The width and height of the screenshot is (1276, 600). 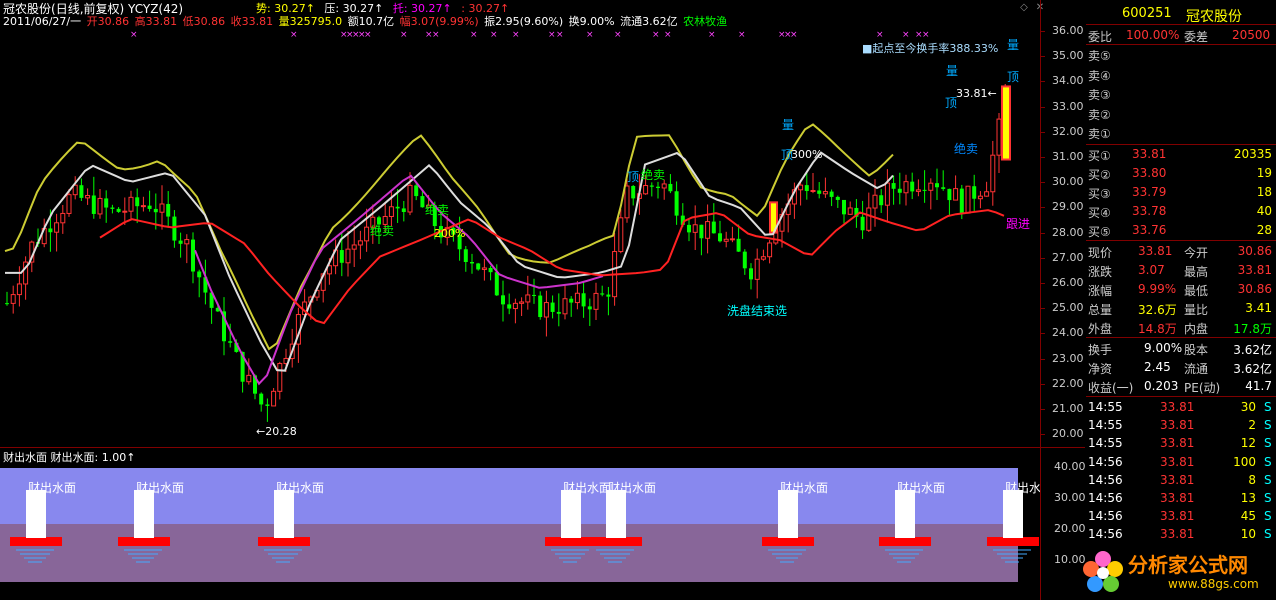 I want to click on tick-time: 14:56, so click(x=1105, y=498).